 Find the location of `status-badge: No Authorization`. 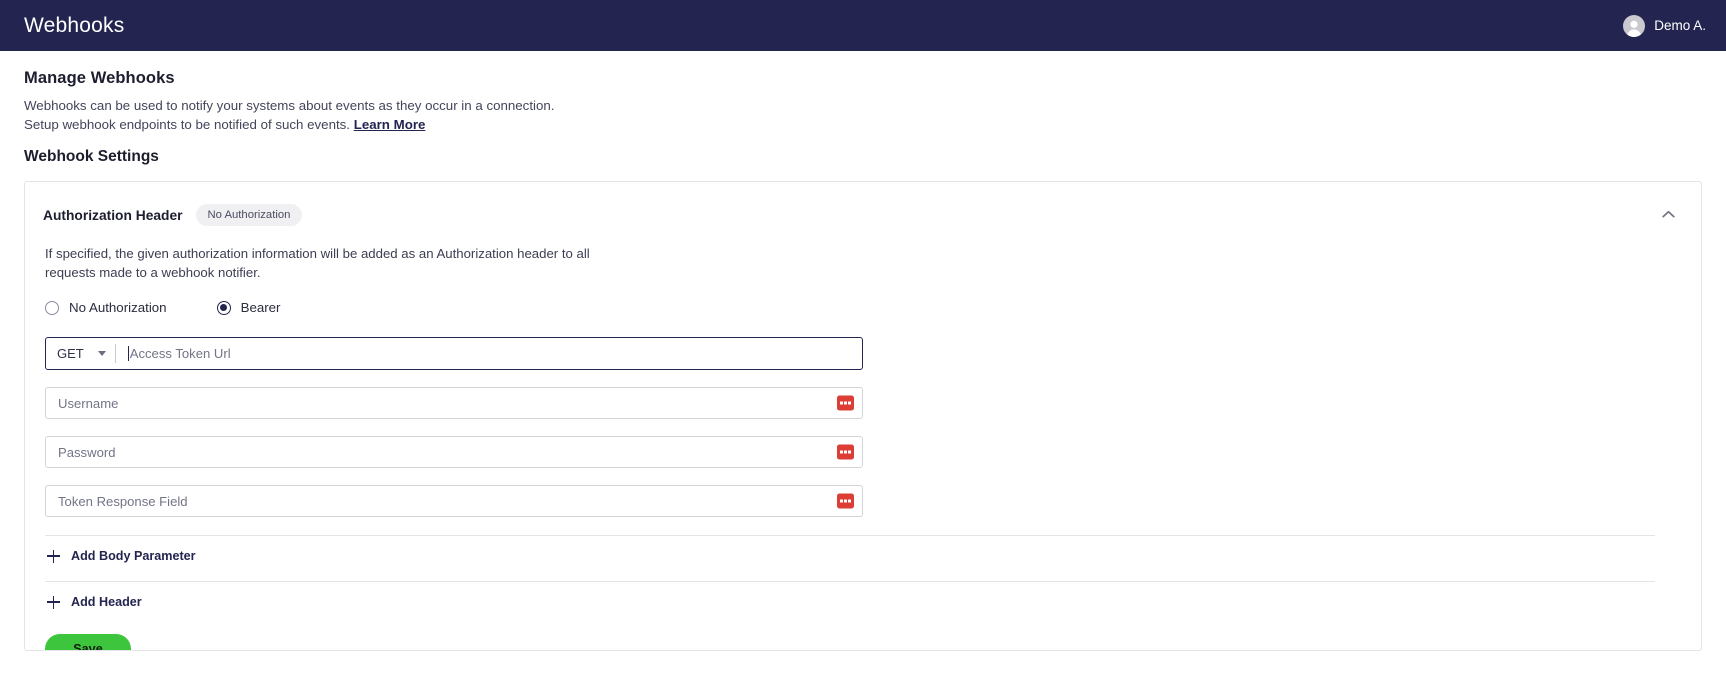

status-badge: No Authorization is located at coordinates (249, 215).